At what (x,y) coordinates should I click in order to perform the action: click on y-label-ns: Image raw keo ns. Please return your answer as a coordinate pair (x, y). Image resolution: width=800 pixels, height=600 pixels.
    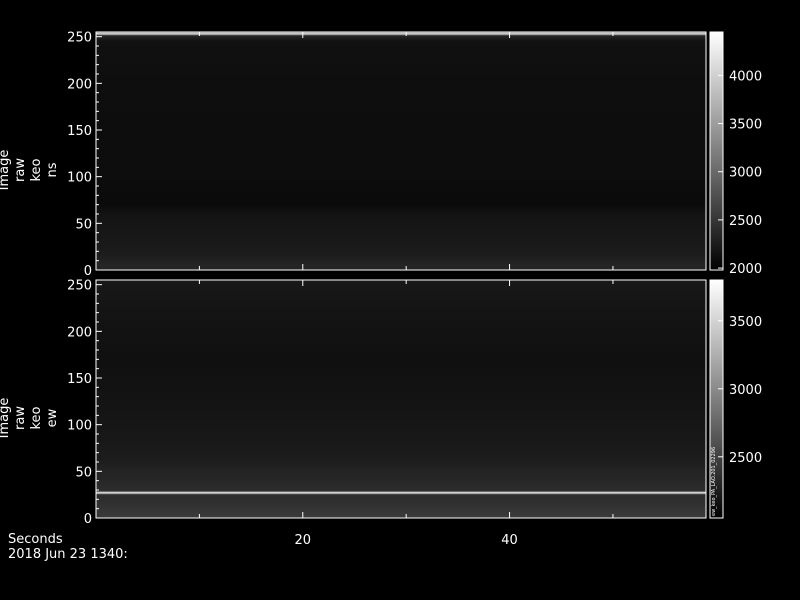
    Looking at the image, I should click on (30, 170).